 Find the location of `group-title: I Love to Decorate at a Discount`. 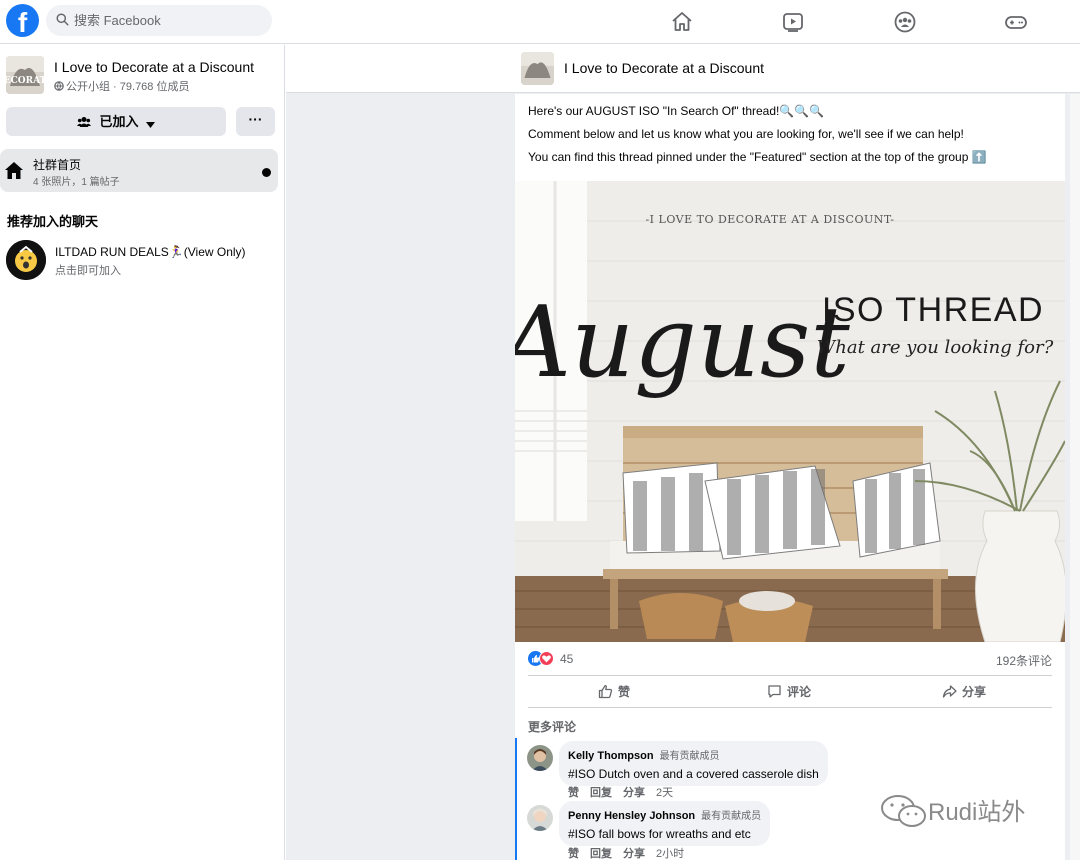

group-title: I Love to Decorate at a Discount is located at coordinates (664, 68).